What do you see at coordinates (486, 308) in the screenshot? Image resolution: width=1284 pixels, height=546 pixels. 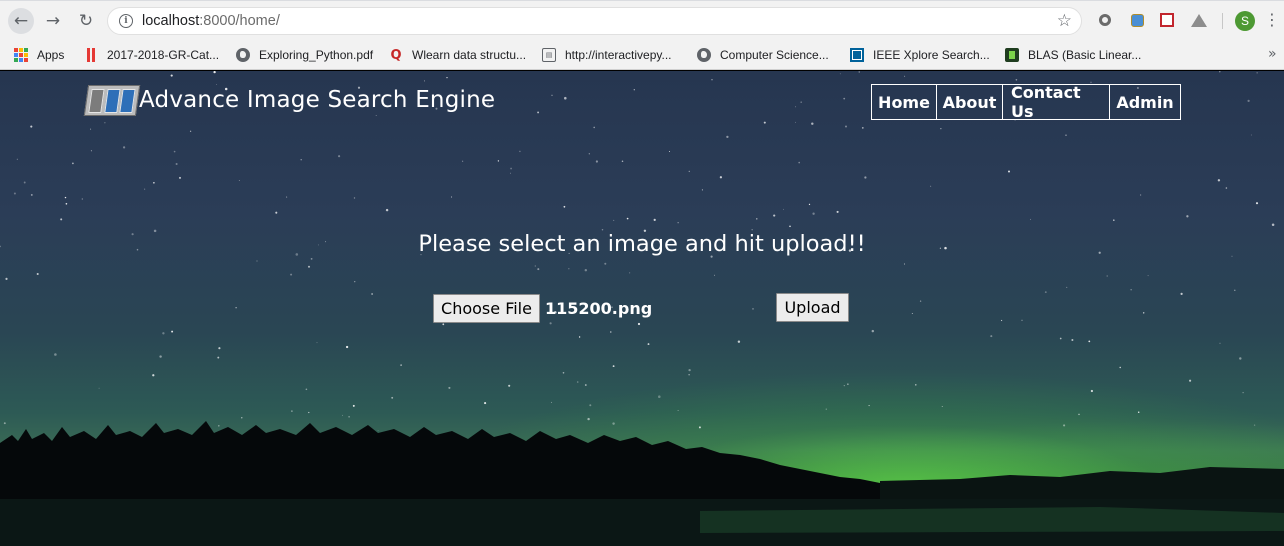 I see `choose-file-button: Choose File` at bounding box center [486, 308].